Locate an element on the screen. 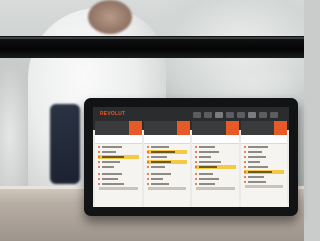 This screenshot has width=320, height=241. shelf-highlight is located at coordinates (152, 38).